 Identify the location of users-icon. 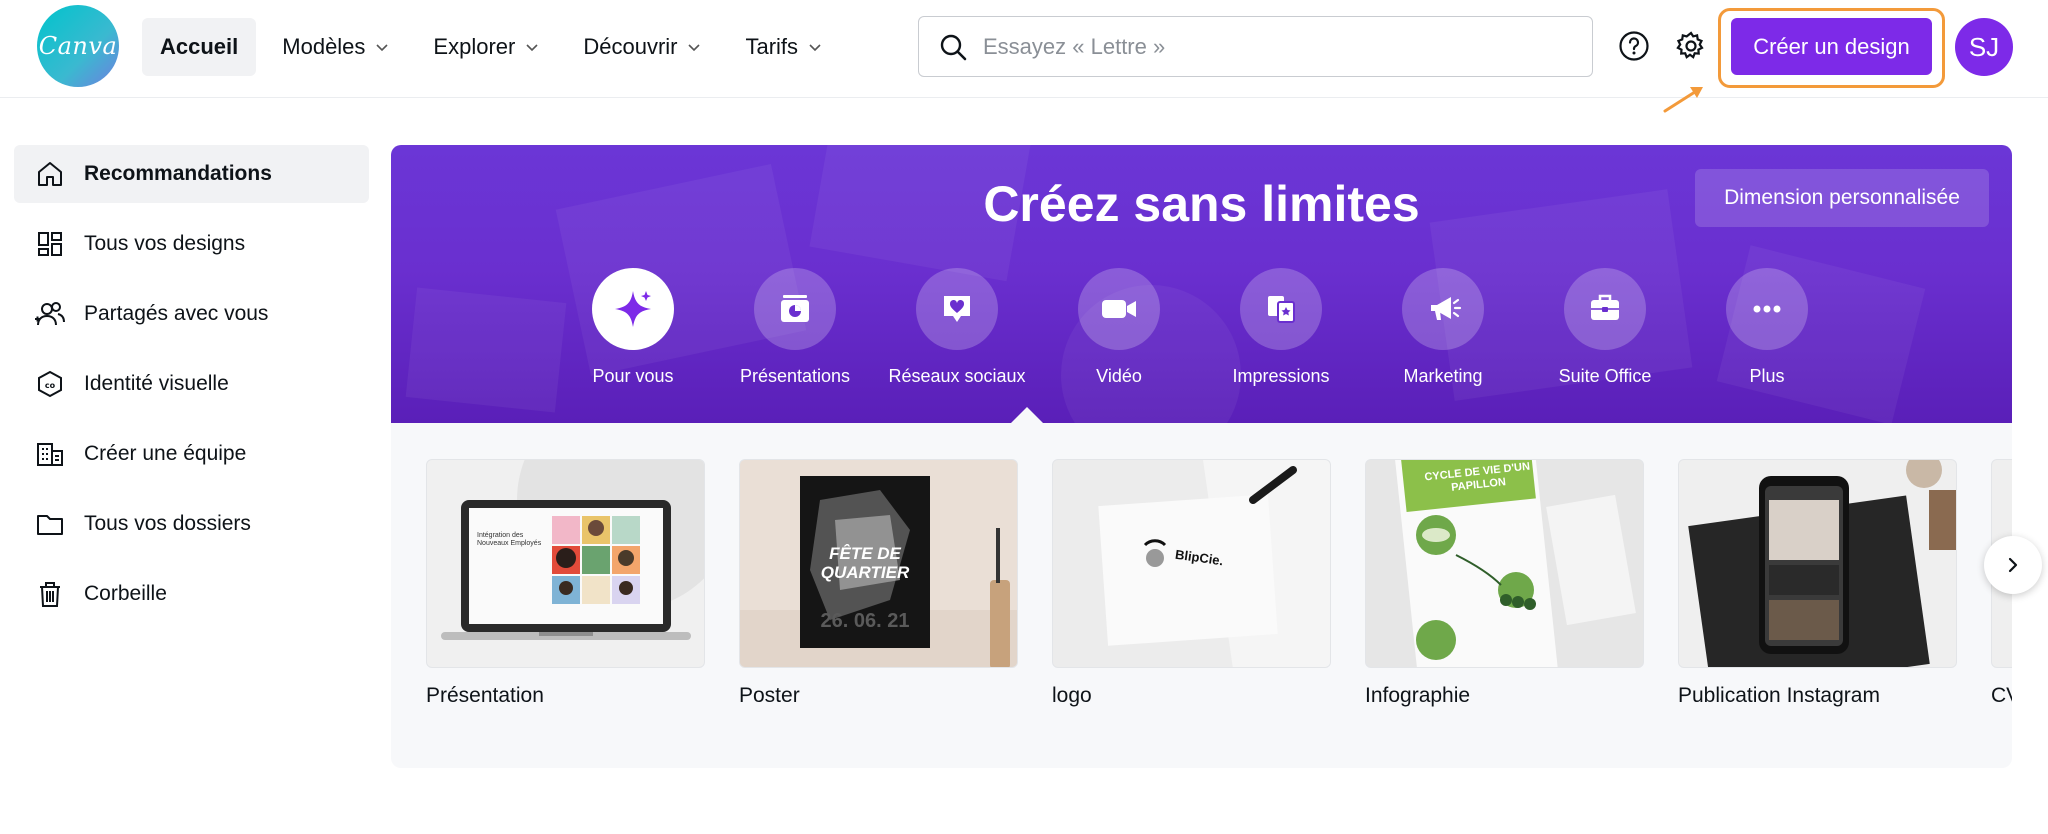
(50, 314).